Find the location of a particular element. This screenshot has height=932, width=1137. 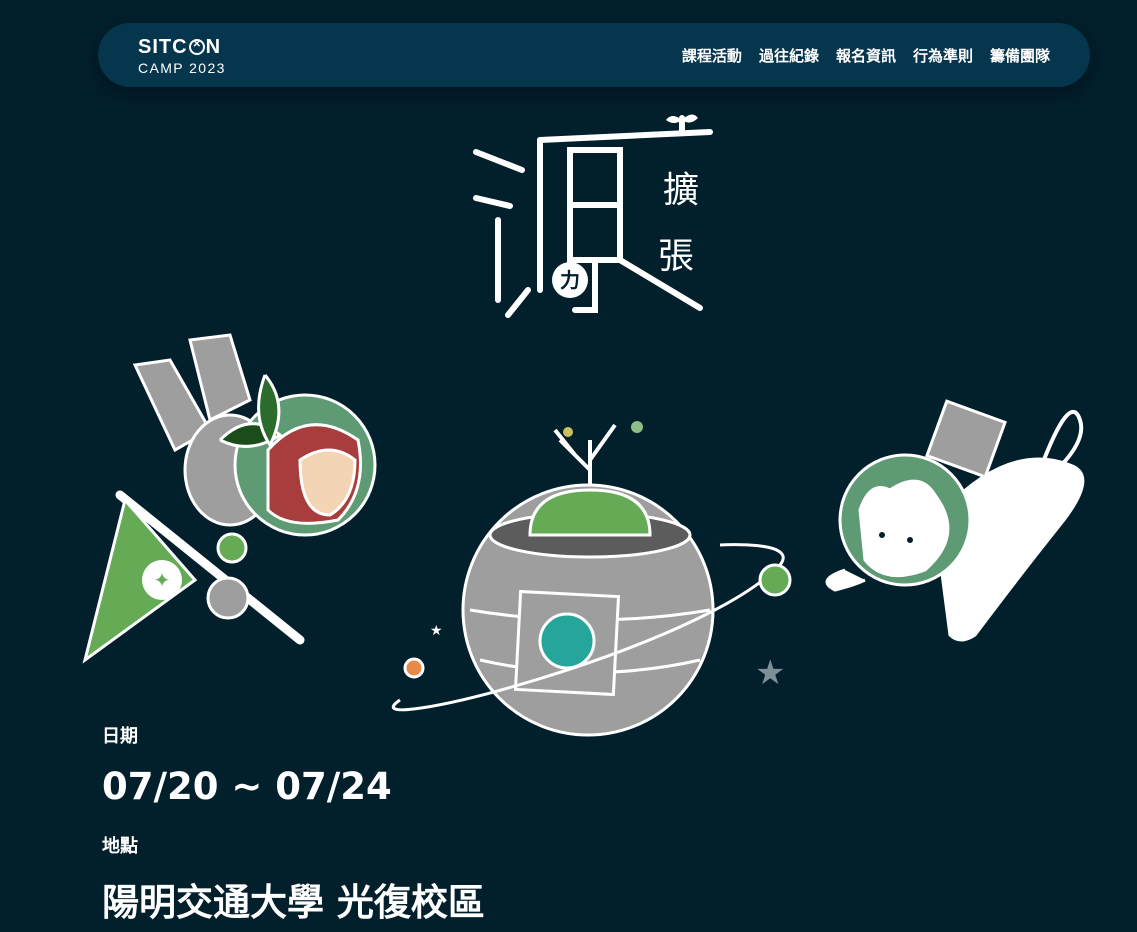

sitcon-logo: SITCN CAMP 2023 is located at coordinates (182, 56).